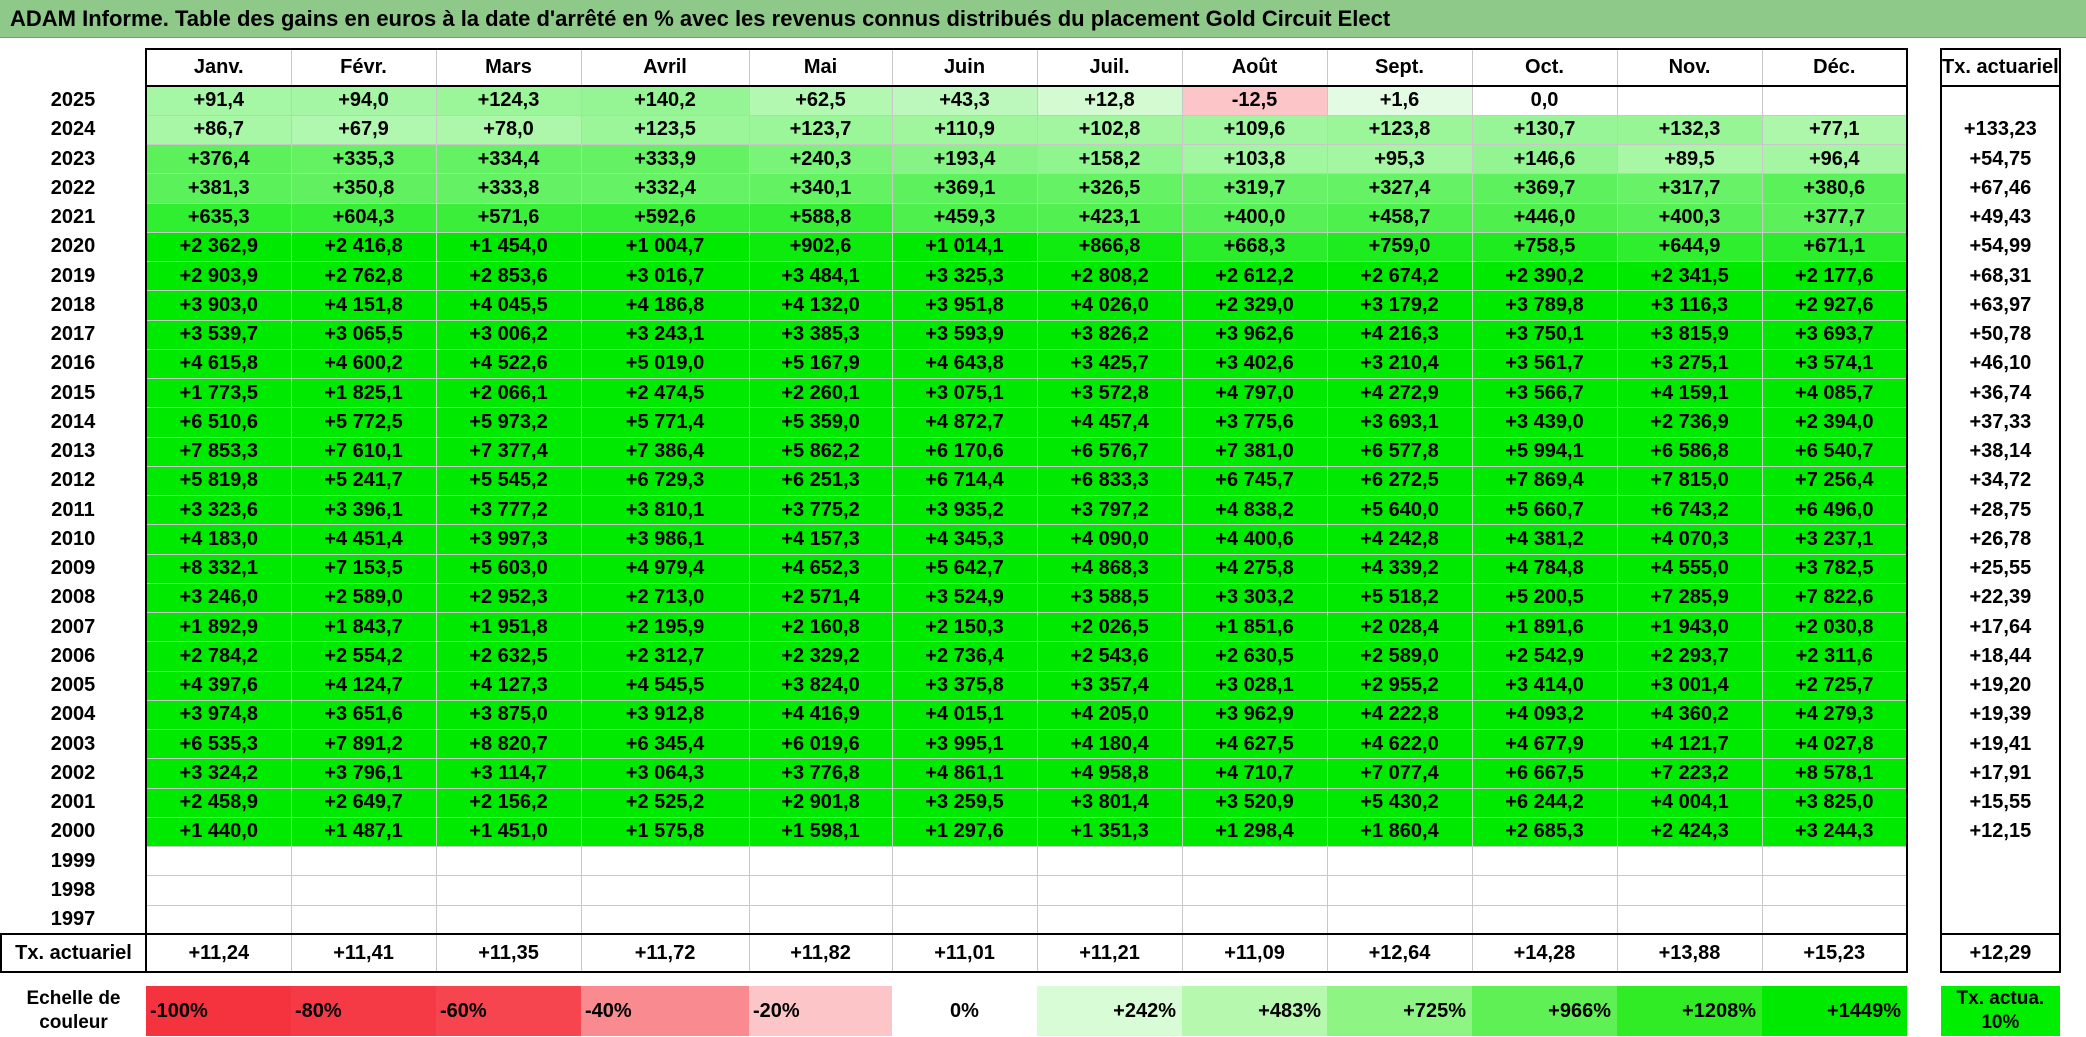 The width and height of the screenshot is (2086, 1037). Describe the element at coordinates (1399, 773) in the screenshot. I see `gain-cell: +7 077,4` at that location.